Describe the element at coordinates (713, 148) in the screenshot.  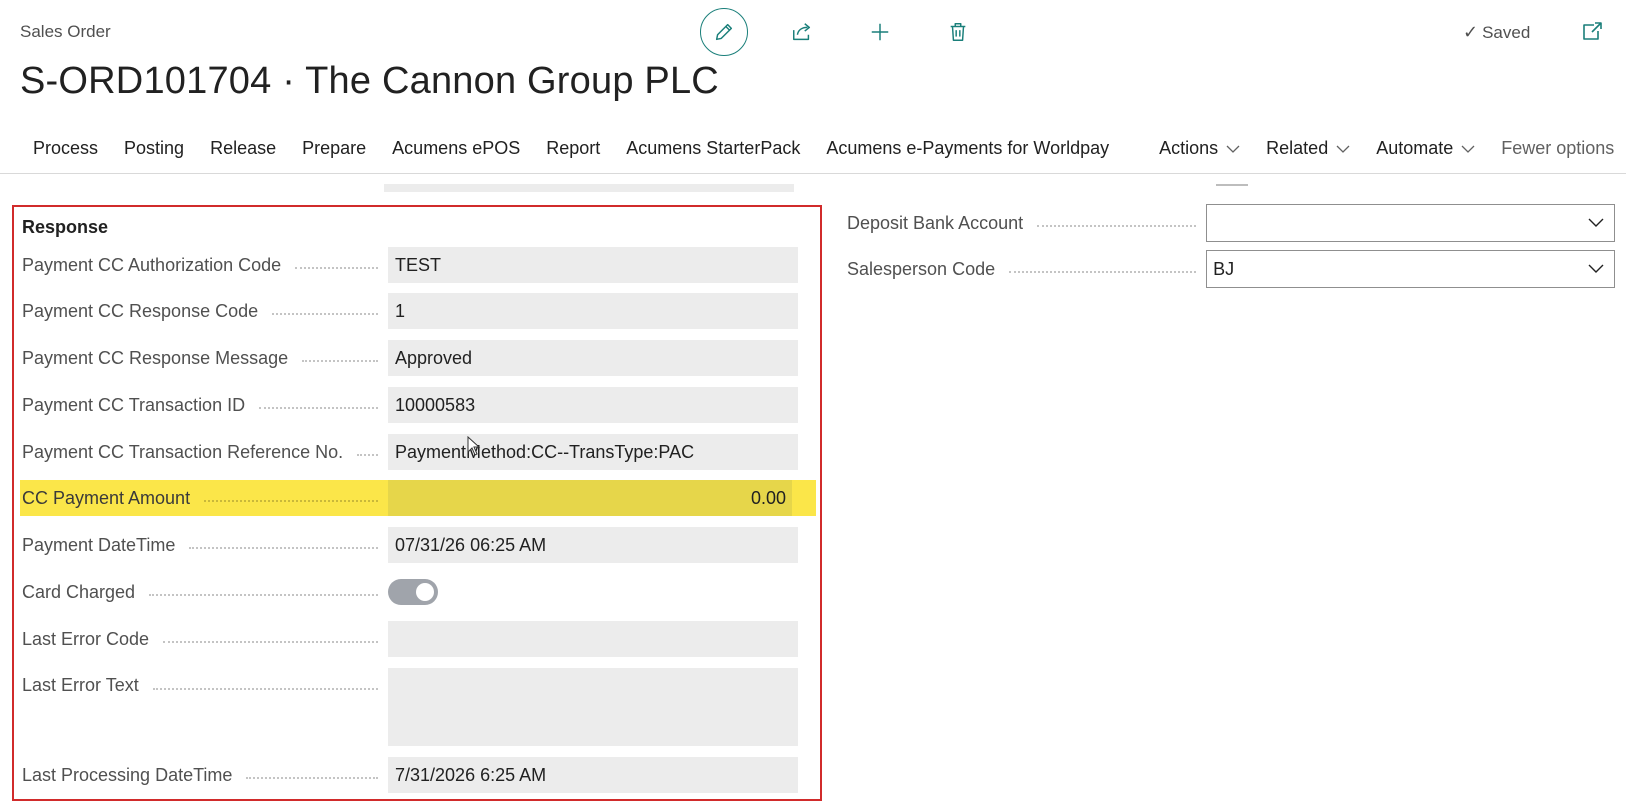
I see `action-acumens-starterpack: Acumens StarterPack` at that location.